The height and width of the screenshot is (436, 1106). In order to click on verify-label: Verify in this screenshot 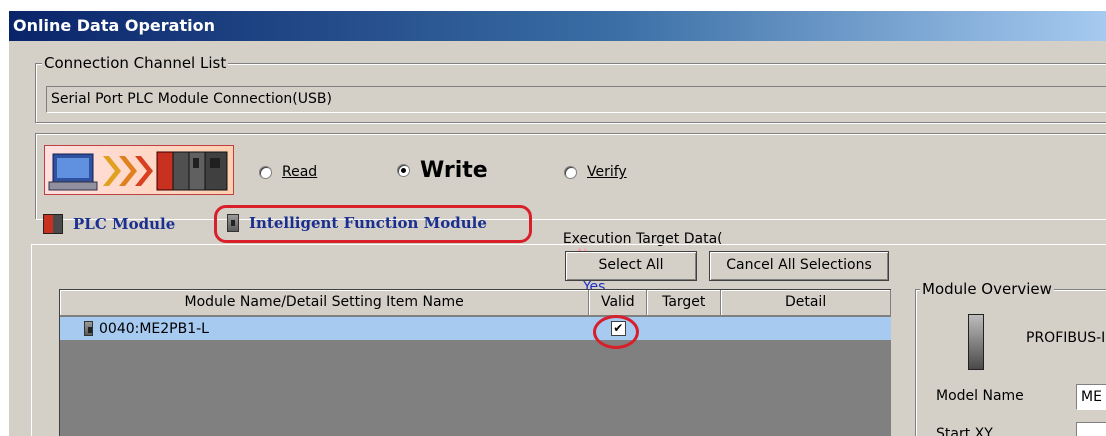, I will do `click(607, 172)`.